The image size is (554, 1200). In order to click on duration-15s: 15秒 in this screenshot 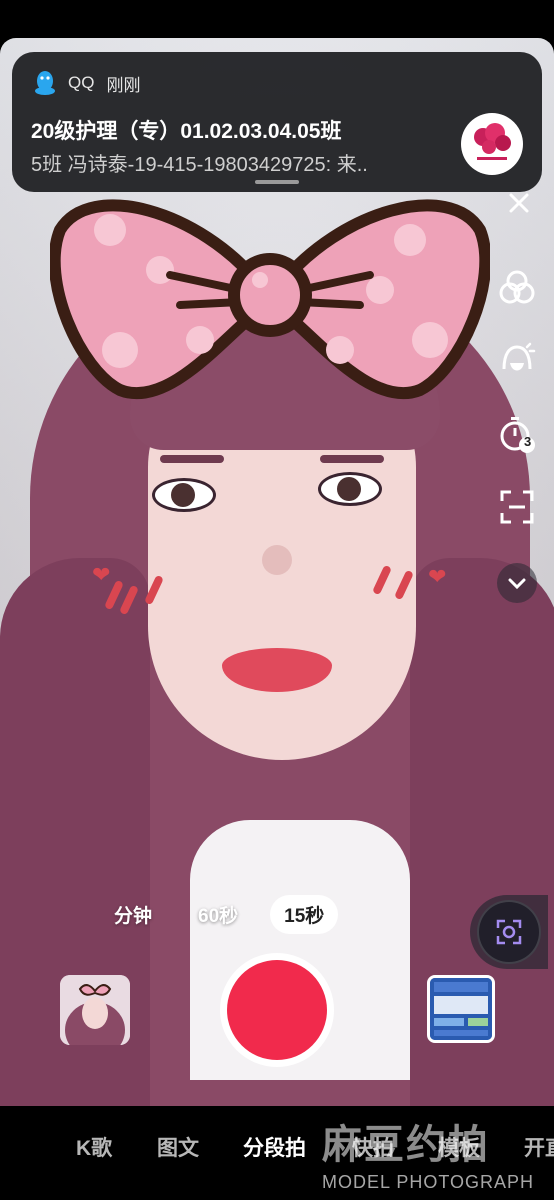, I will do `click(304, 914)`.